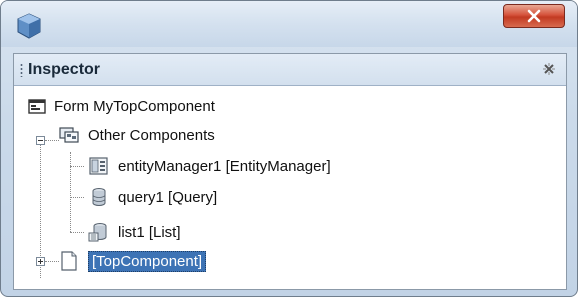 This screenshot has height=299, width=580. What do you see at coordinates (37, 106) in the screenshot?
I see `form-icon` at bounding box center [37, 106].